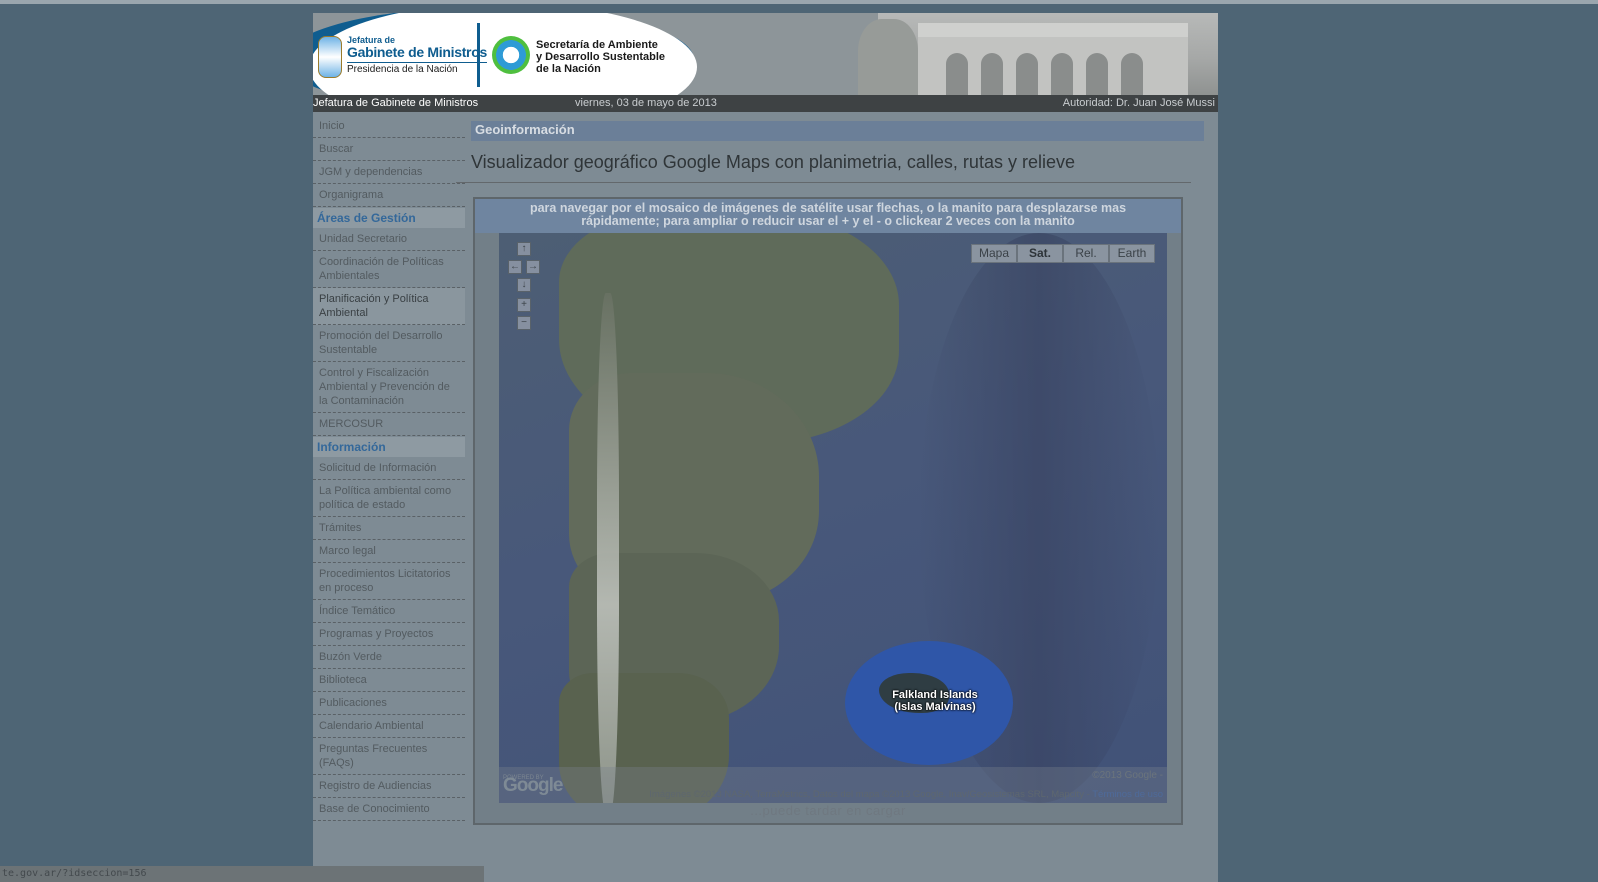 This screenshot has width=1598, height=882. Describe the element at coordinates (389, 756) in the screenshot. I see `nav-item-faqs: Preguntas Frecuentes (FAQs)` at that location.